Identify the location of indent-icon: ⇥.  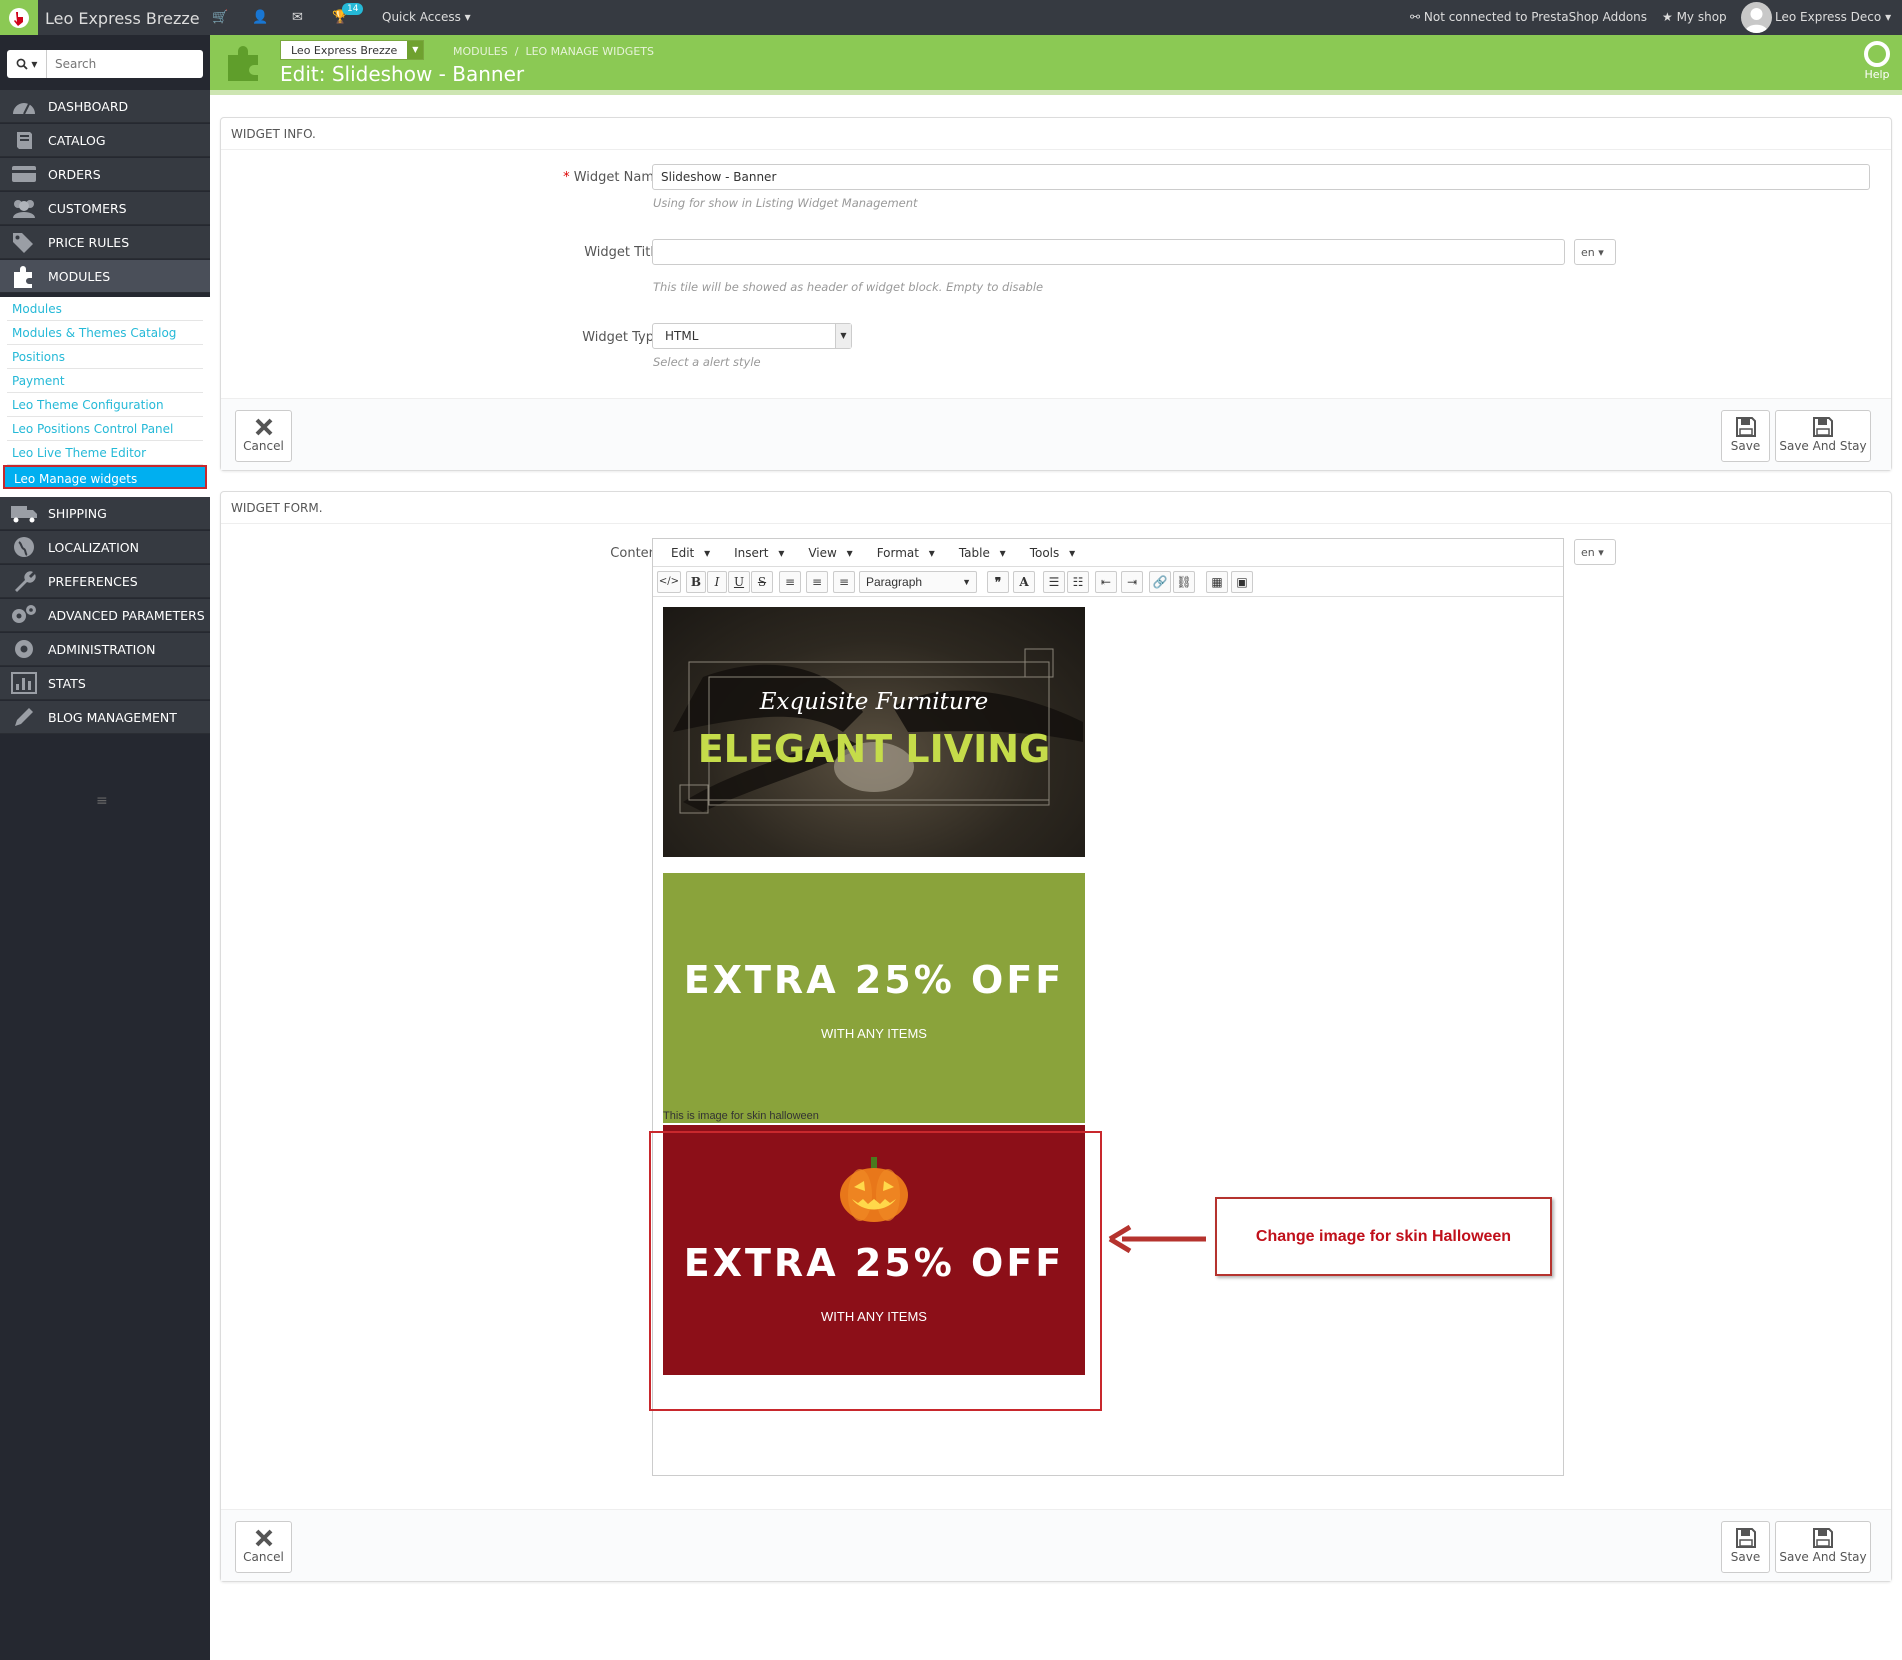
(1132, 582).